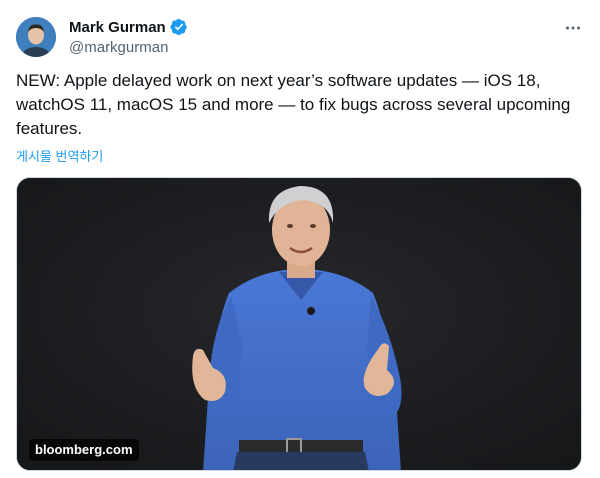  I want to click on author-avatar, so click(36, 37).